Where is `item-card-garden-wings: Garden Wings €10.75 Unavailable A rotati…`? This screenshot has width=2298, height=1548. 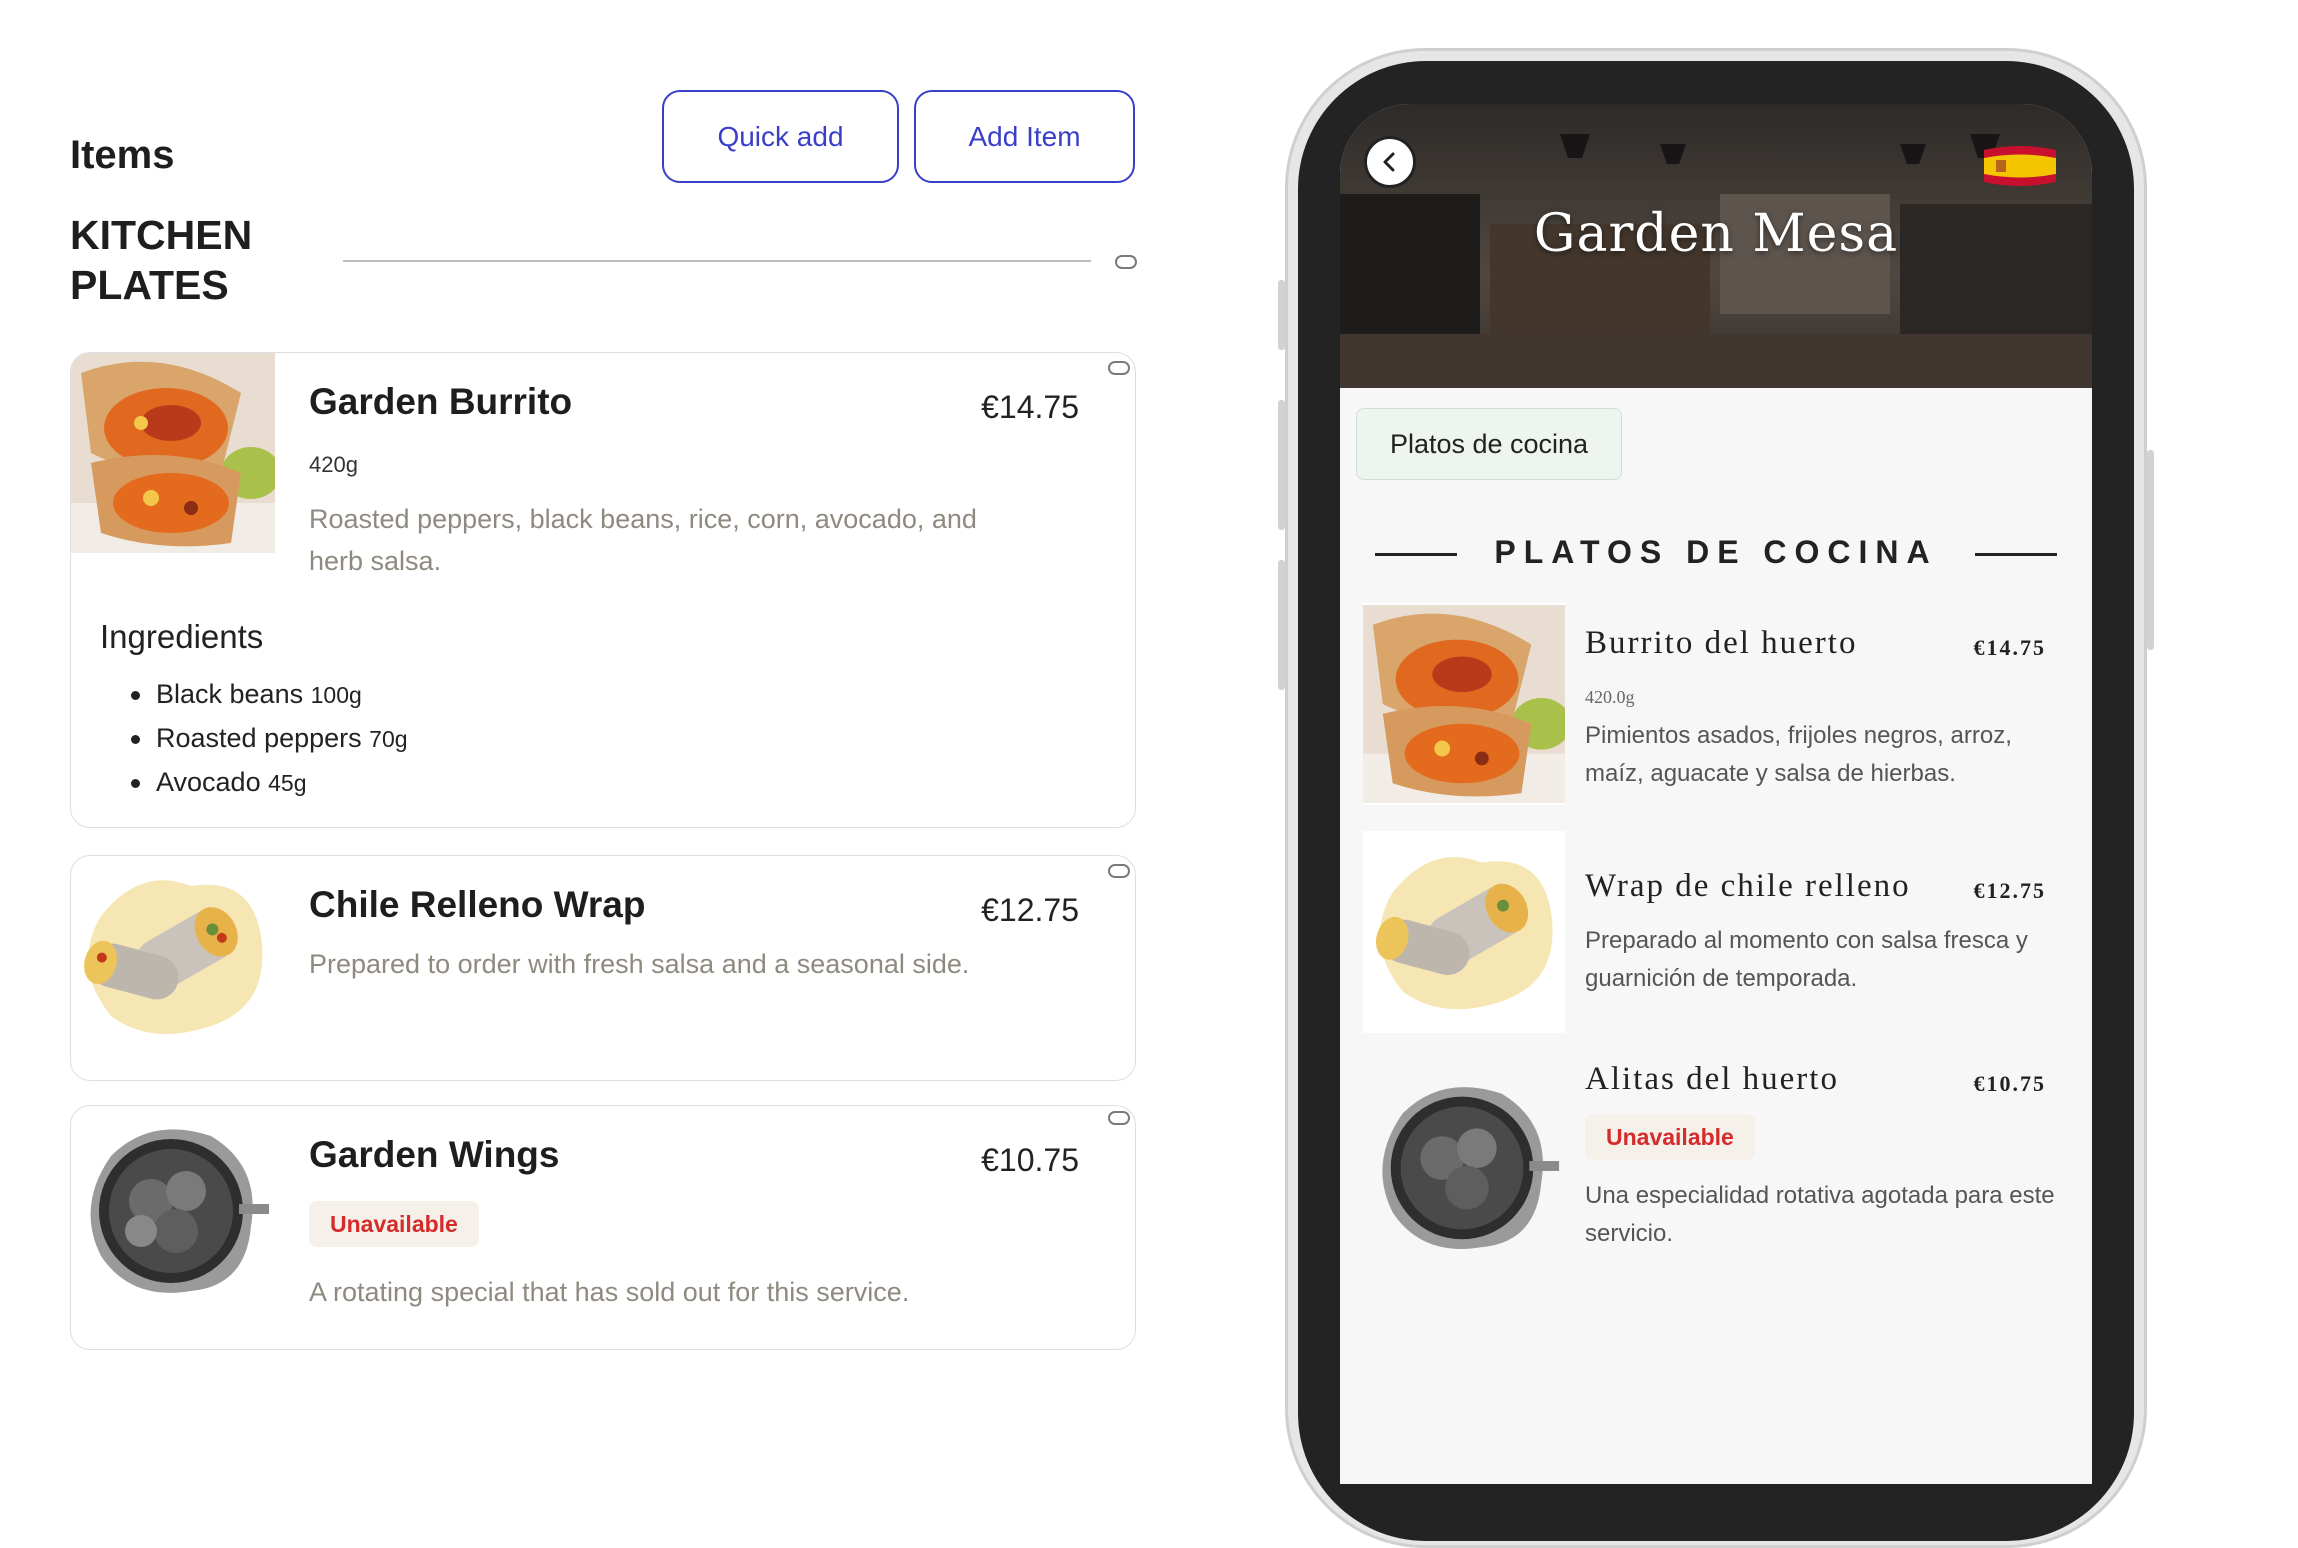
item-card-garden-wings: Garden Wings €10.75 Unavailable A rotati… is located at coordinates (603, 1227).